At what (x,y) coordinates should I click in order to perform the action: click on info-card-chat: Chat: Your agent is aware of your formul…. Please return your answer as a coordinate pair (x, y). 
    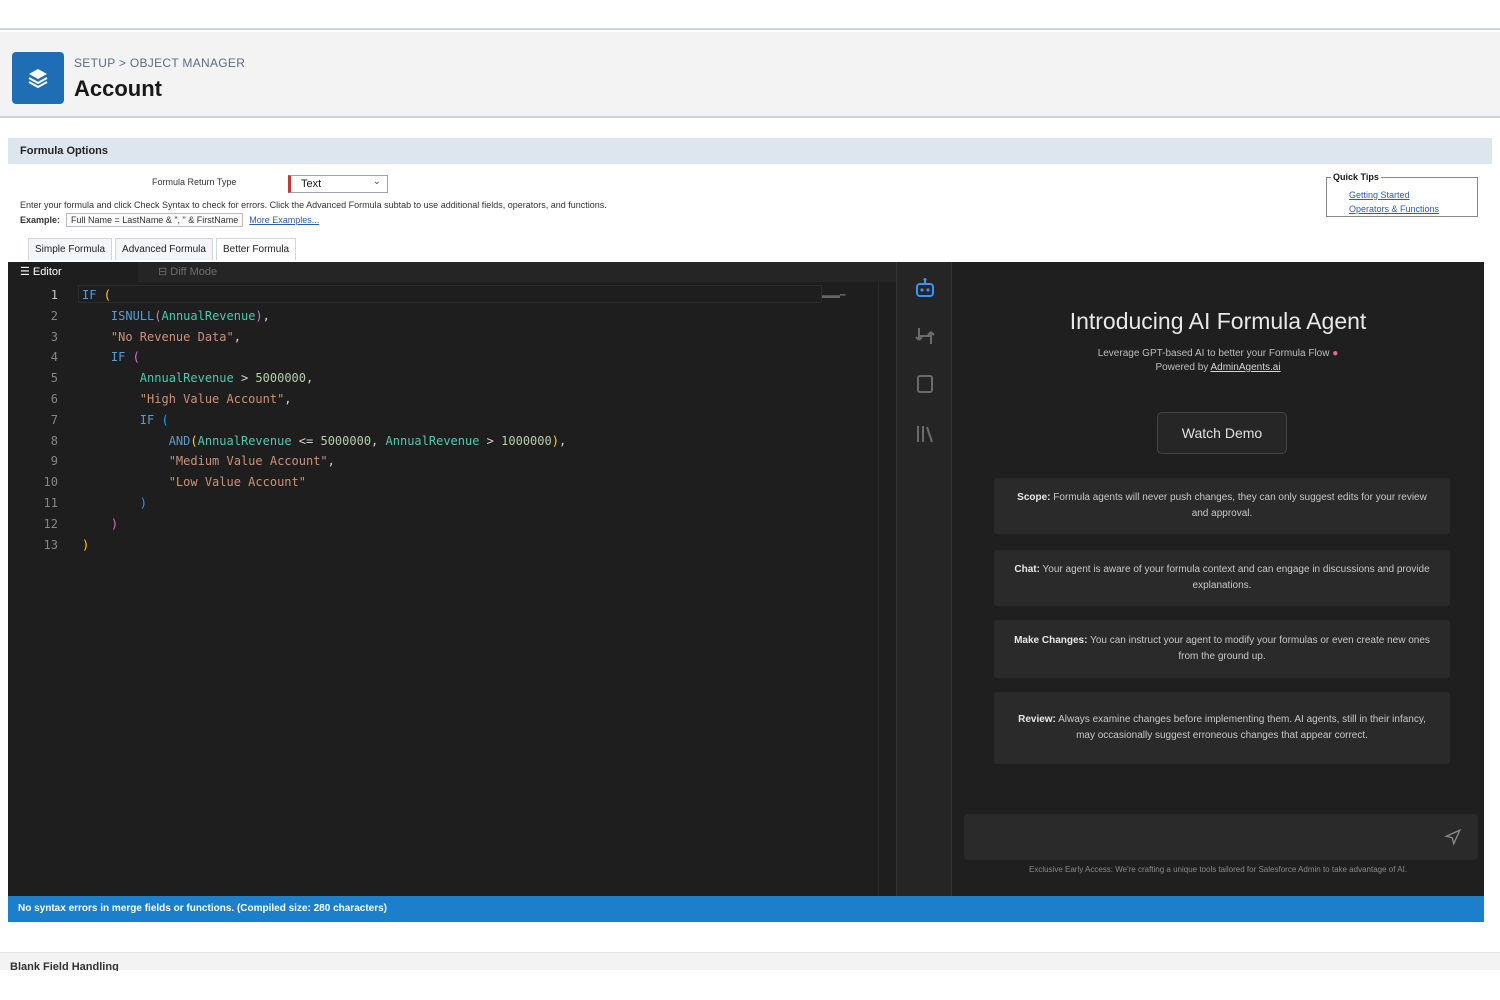
    Looking at the image, I should click on (1222, 578).